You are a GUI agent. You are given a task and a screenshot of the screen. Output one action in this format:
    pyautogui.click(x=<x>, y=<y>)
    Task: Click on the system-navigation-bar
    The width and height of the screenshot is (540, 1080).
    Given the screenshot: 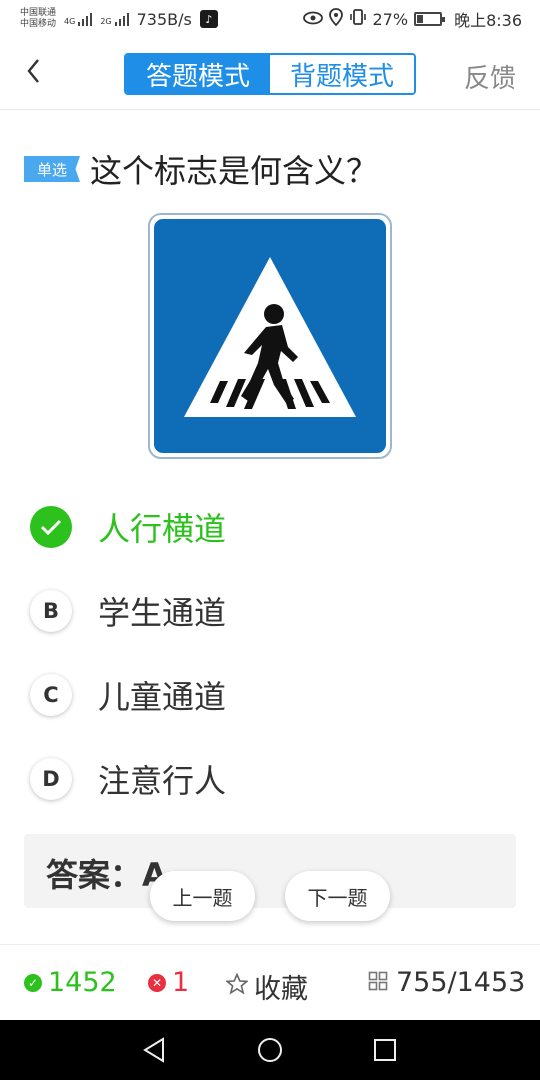 What is the action you would take?
    pyautogui.click(x=270, y=1050)
    